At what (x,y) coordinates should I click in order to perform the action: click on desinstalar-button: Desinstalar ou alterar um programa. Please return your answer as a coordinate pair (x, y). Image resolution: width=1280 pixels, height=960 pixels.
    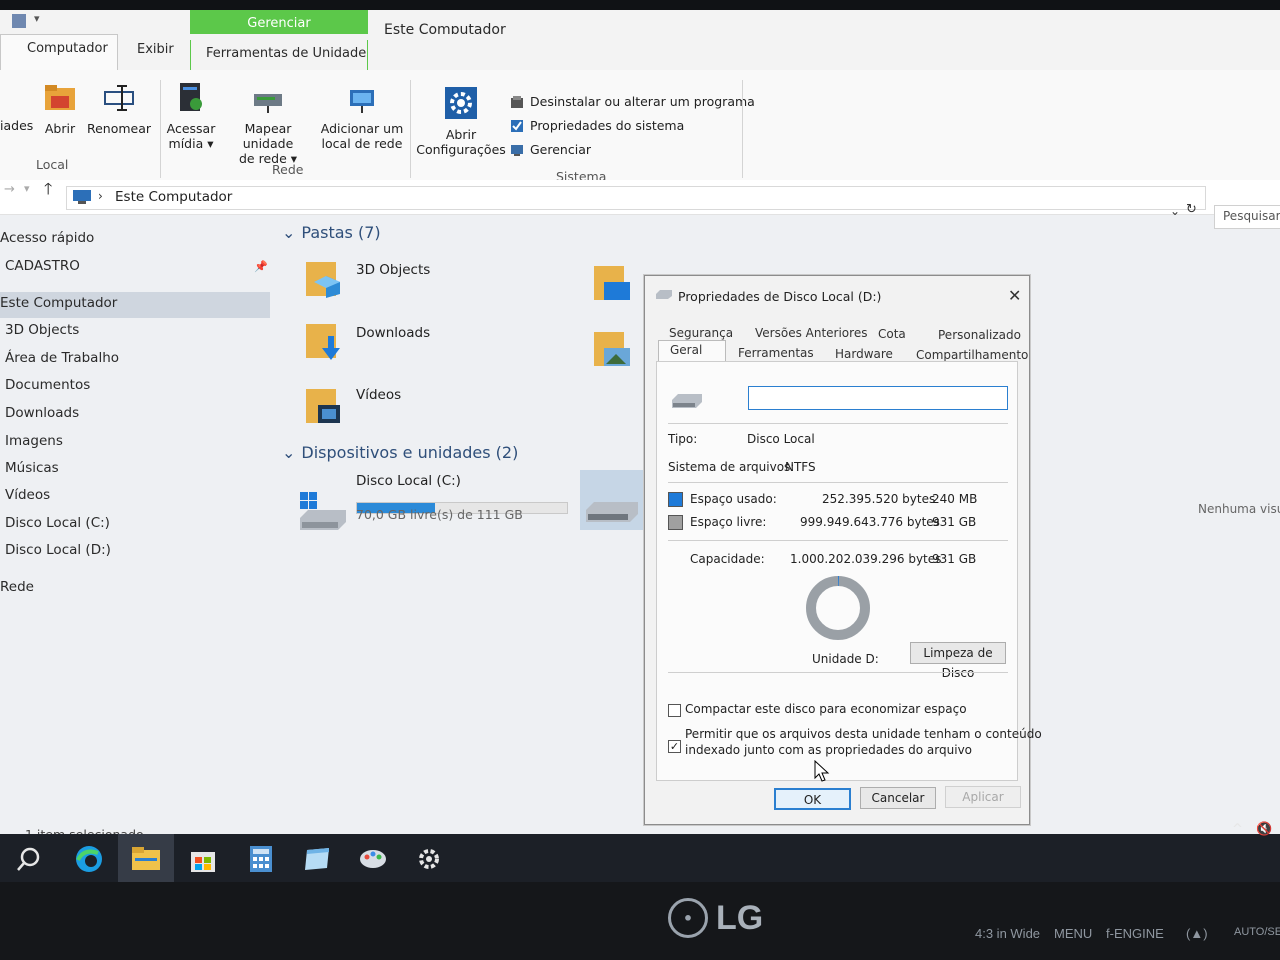
    Looking at the image, I should click on (632, 101).